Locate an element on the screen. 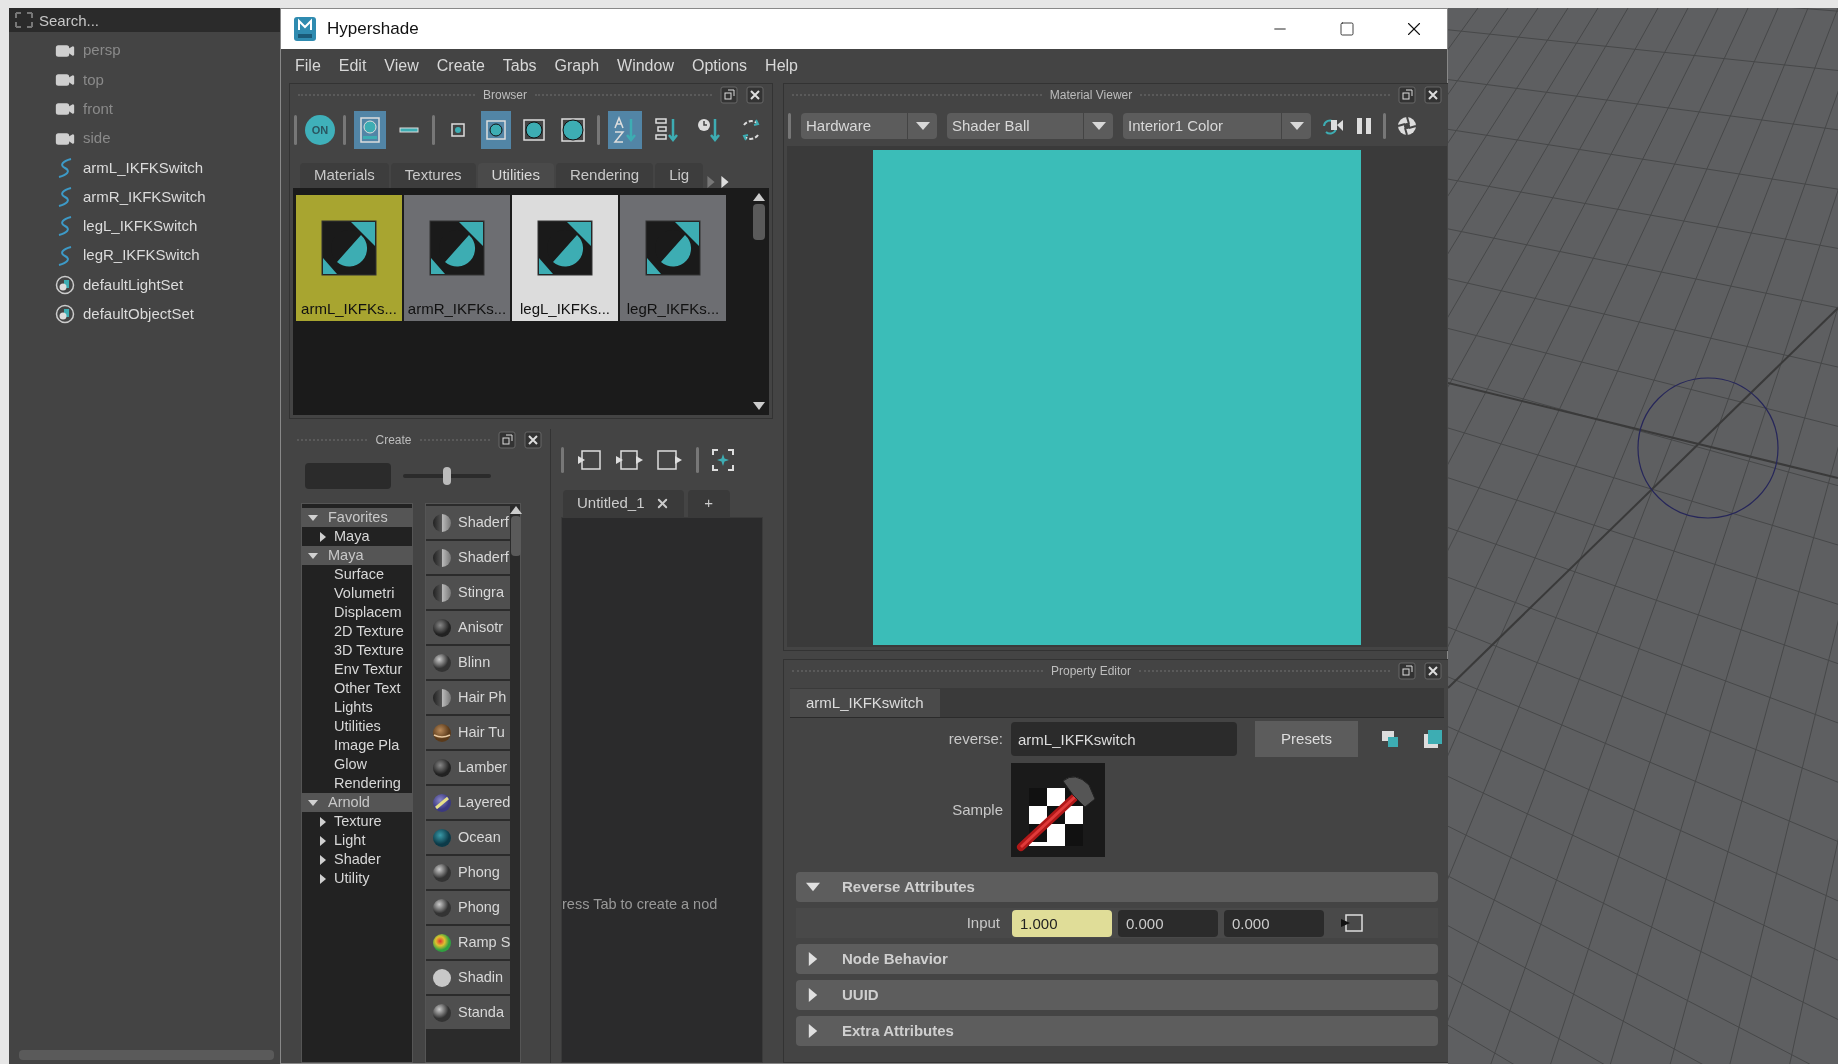 The width and height of the screenshot is (1838, 1064). node-list-item: Shadin is located at coordinates (468, 977).